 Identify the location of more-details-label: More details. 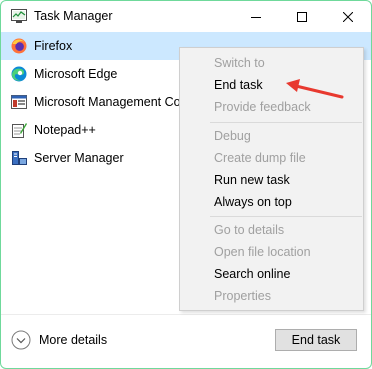
(73, 340).